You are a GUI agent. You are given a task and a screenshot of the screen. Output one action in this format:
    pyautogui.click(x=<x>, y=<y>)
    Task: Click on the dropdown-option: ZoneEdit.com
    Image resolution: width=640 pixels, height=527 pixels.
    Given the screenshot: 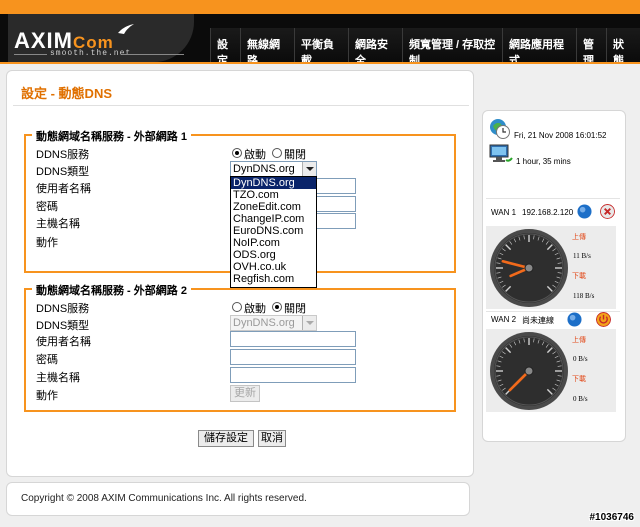 What is the action you would take?
    pyautogui.click(x=273, y=207)
    